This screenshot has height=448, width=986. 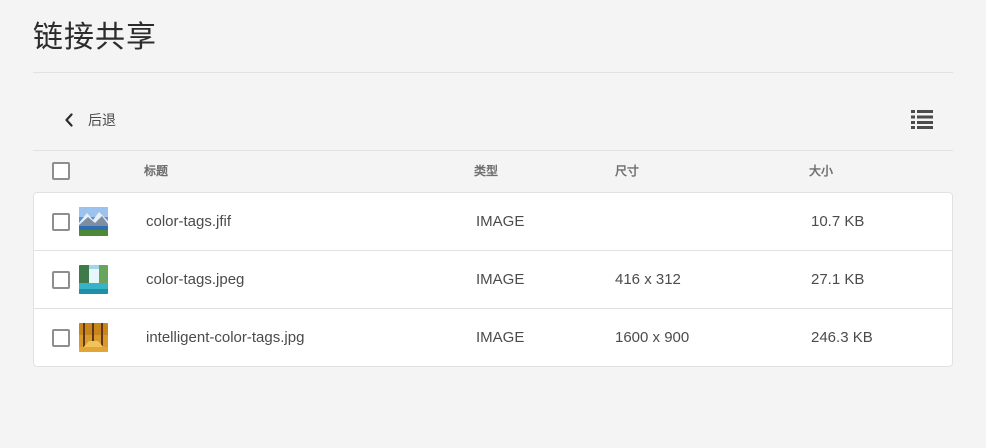 I want to click on list-view-icon, so click(x=922, y=121).